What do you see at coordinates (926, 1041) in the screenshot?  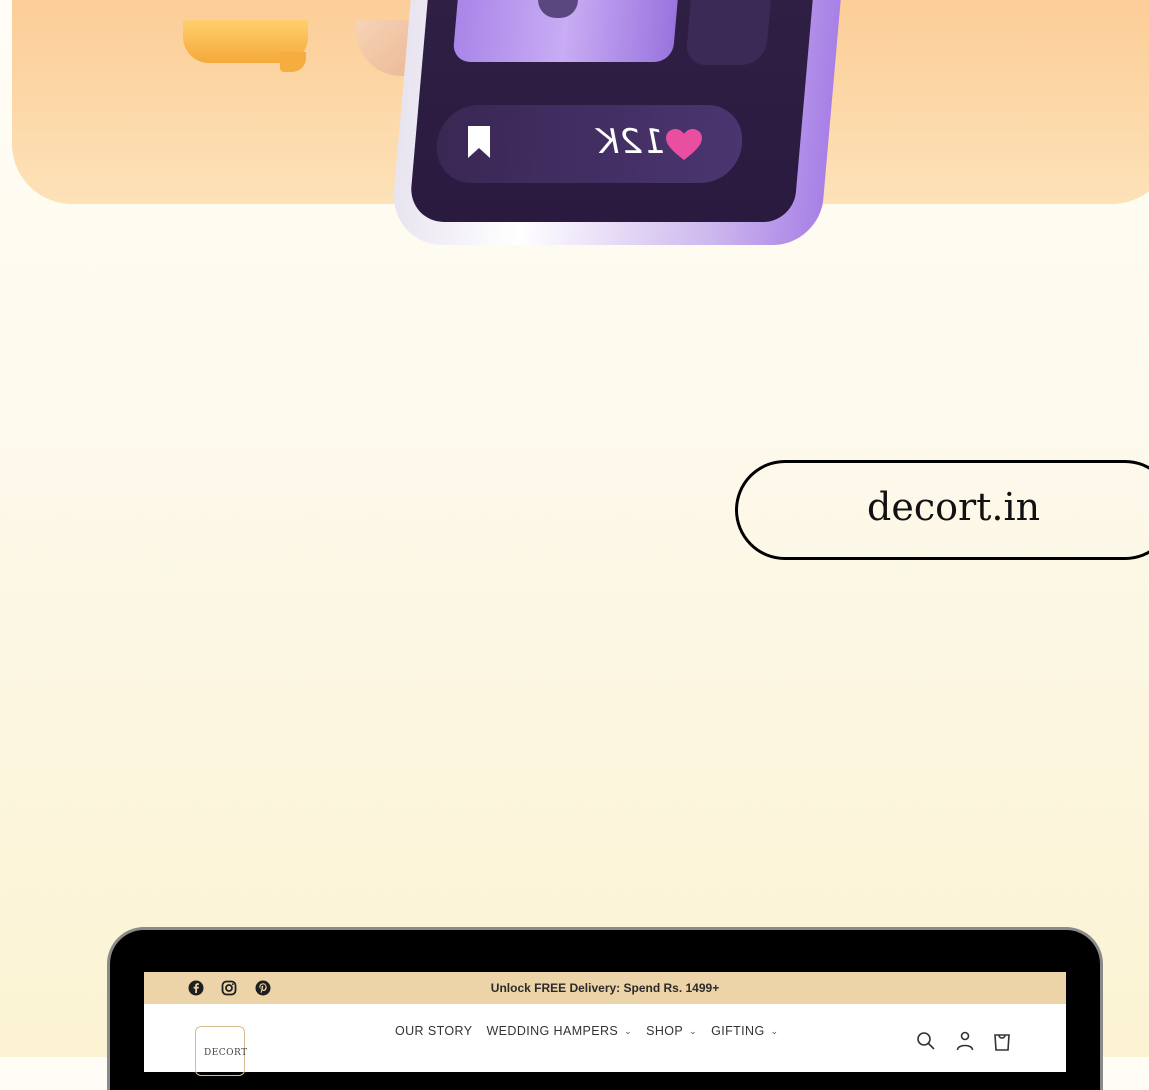 I see `search-icon` at bounding box center [926, 1041].